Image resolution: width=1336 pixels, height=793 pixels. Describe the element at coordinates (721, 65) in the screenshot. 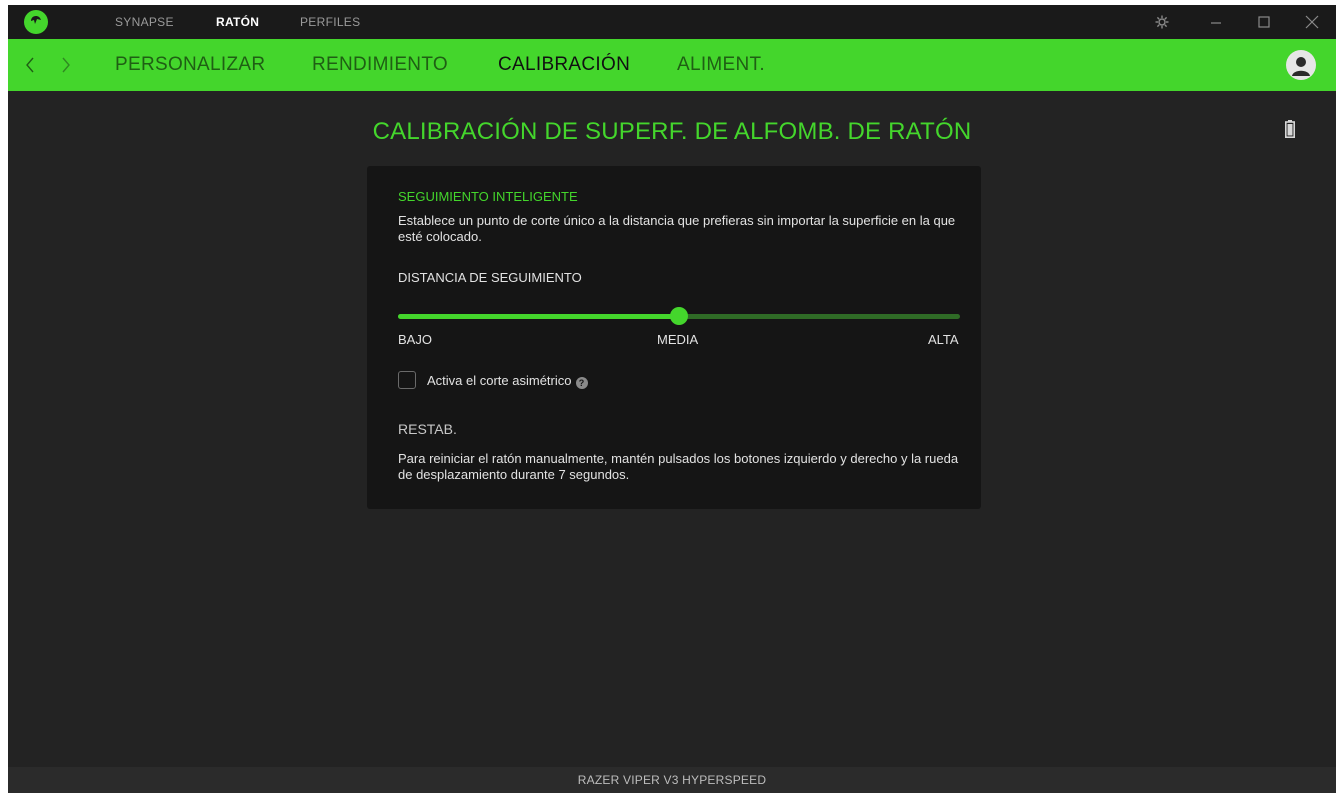

I see `tab-aliment: ALIMENT.` at that location.